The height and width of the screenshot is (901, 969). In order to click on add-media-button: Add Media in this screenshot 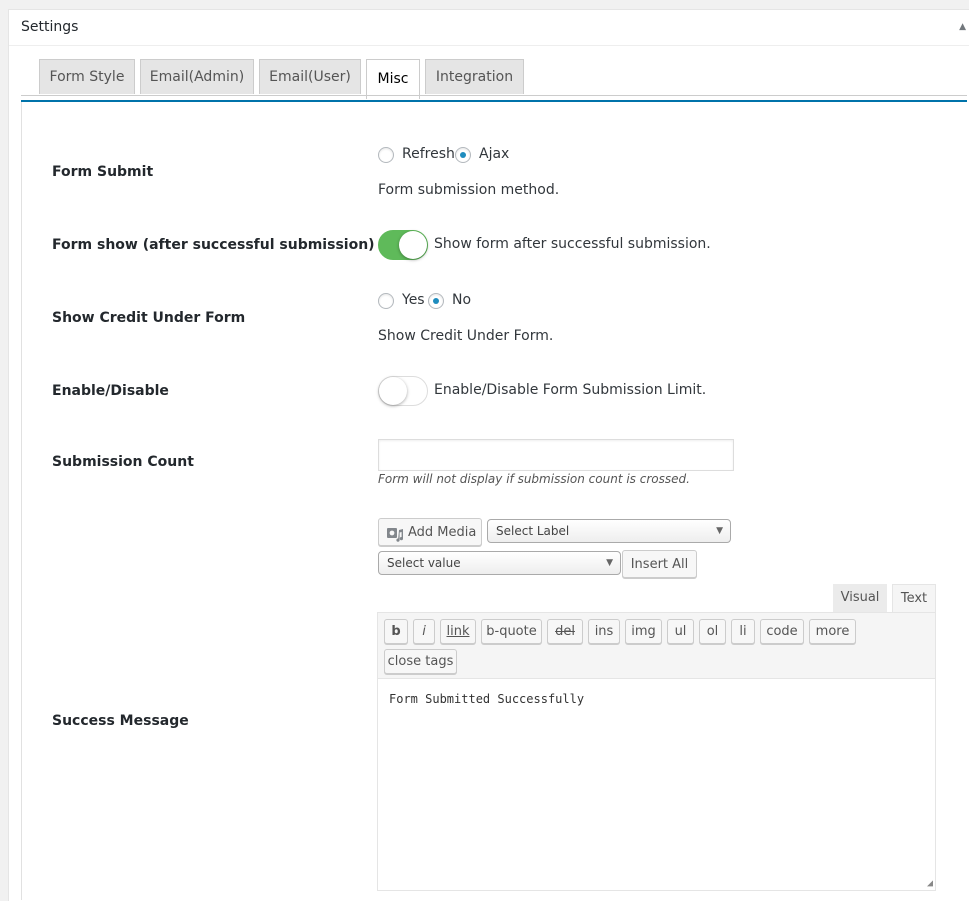, I will do `click(430, 532)`.